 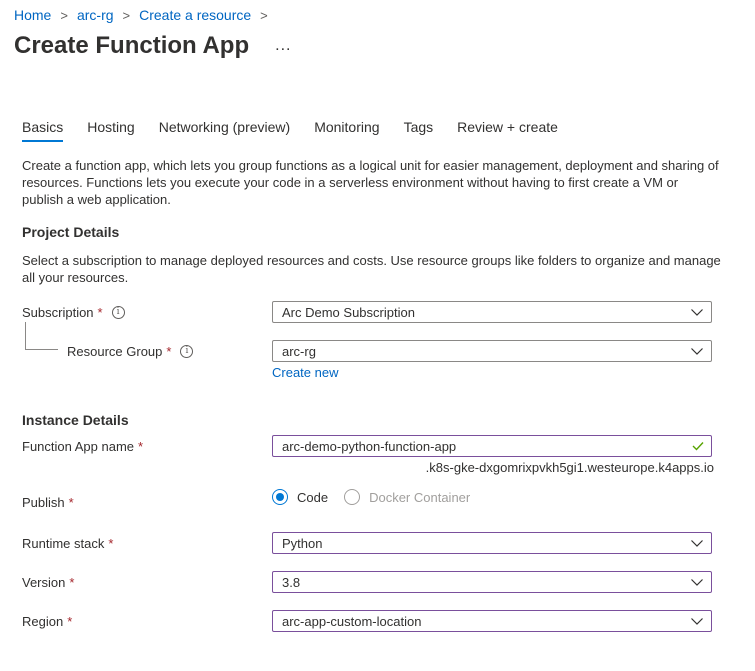 I want to click on tab-review-create: Review + create, so click(x=507, y=130).